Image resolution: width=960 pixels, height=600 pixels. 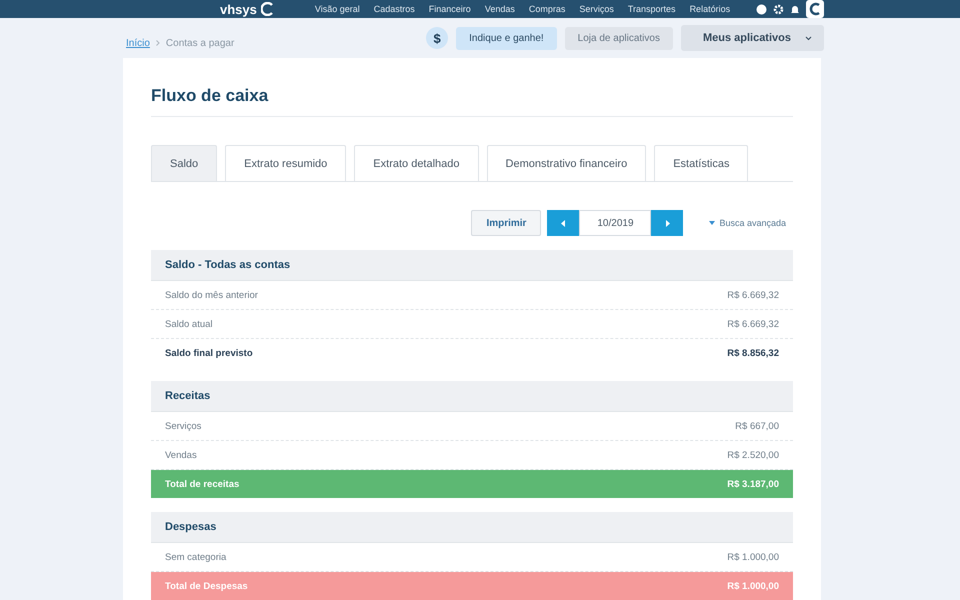 I want to click on nav-link: Serviços, so click(x=596, y=9).